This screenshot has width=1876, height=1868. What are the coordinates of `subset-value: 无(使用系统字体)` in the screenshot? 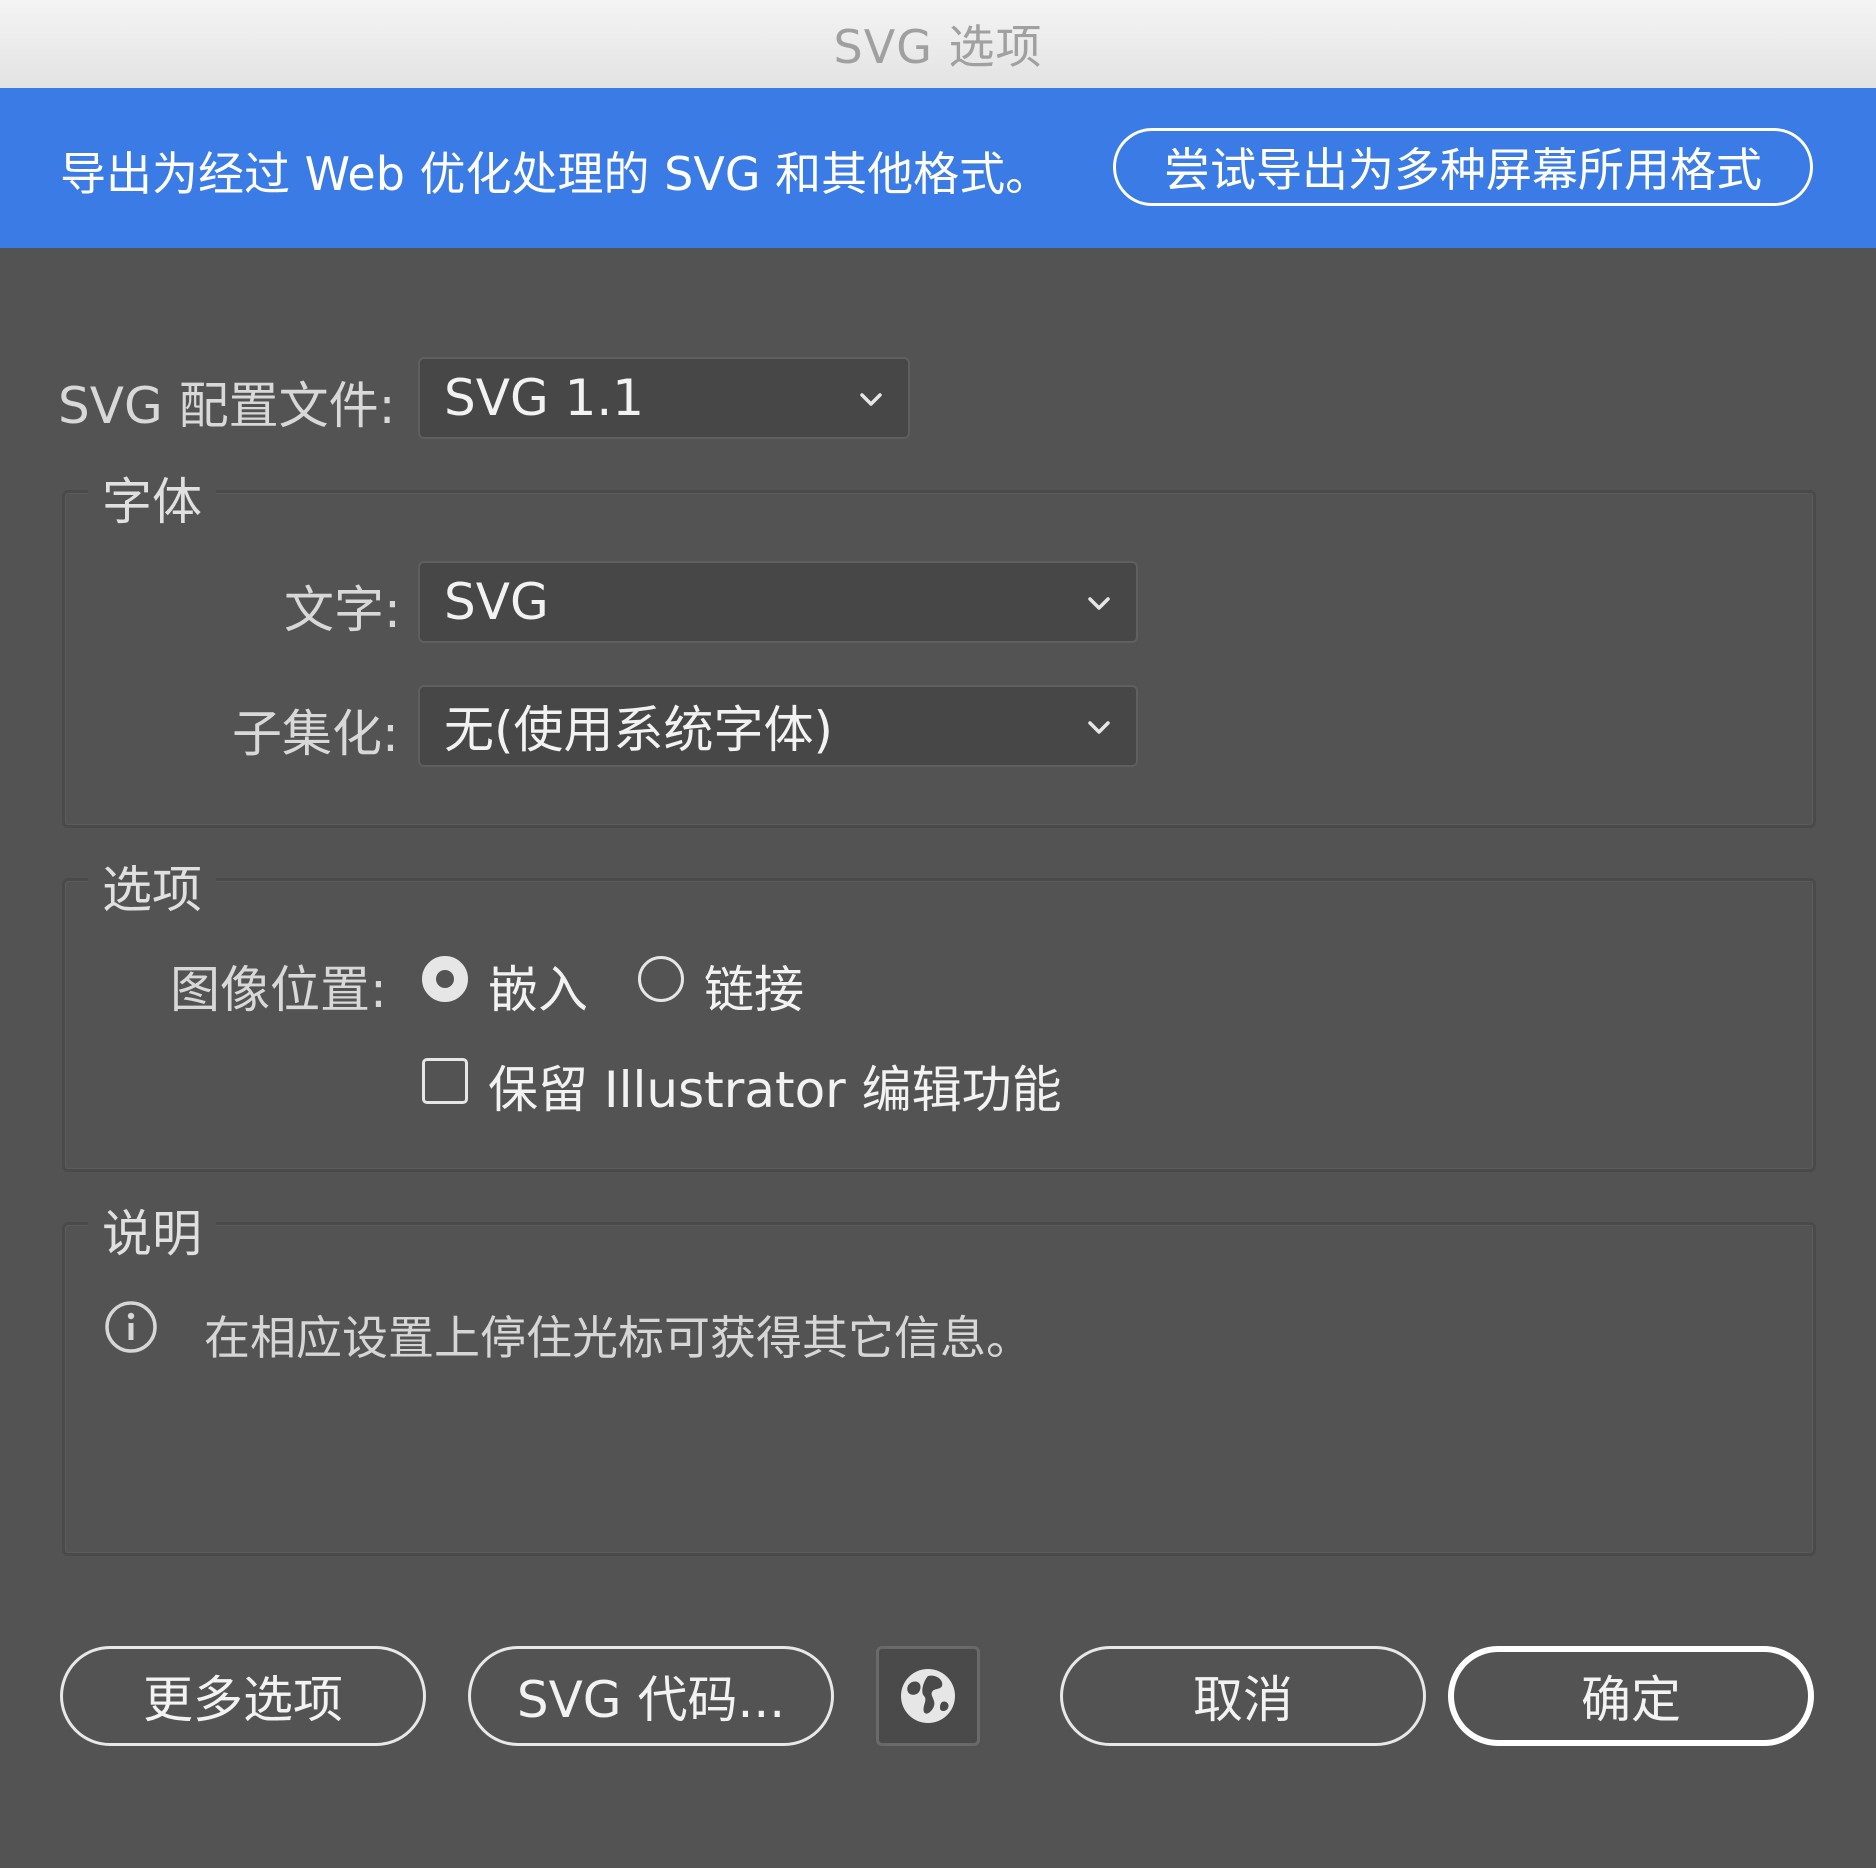 It's located at (639, 730).